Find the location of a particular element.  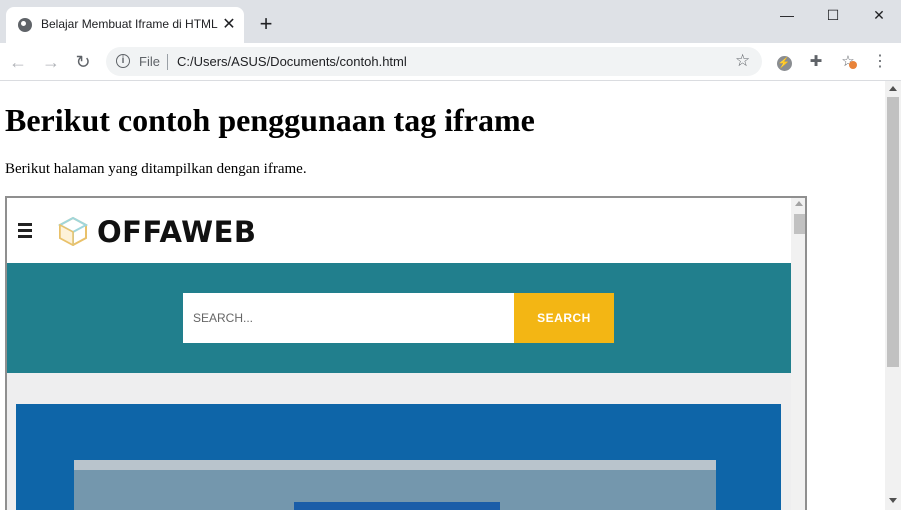

url-text: C:/Users/ASUS/Documents/contoh.html is located at coordinates (292, 61).